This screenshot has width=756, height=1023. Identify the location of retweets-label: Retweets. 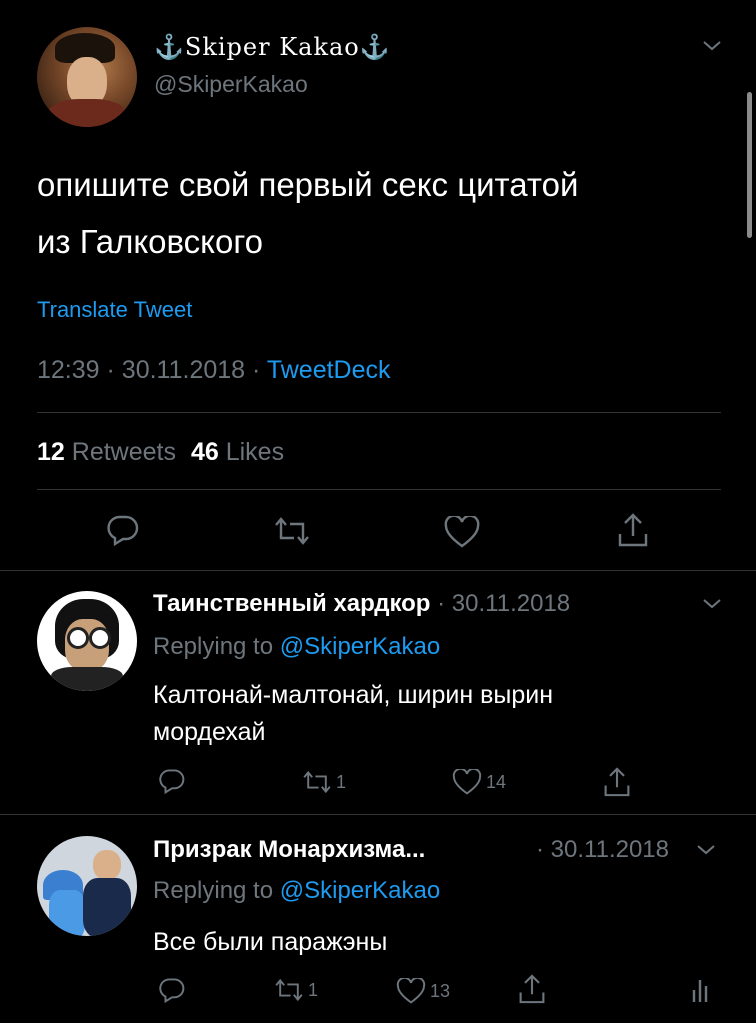
(123, 452).